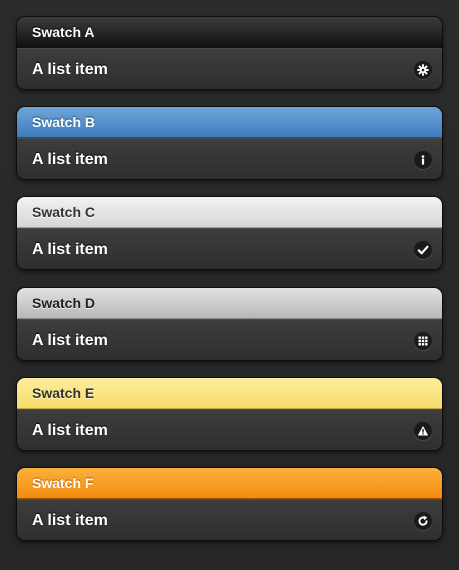 The width and height of the screenshot is (459, 570). I want to click on check-icon, so click(423, 249).